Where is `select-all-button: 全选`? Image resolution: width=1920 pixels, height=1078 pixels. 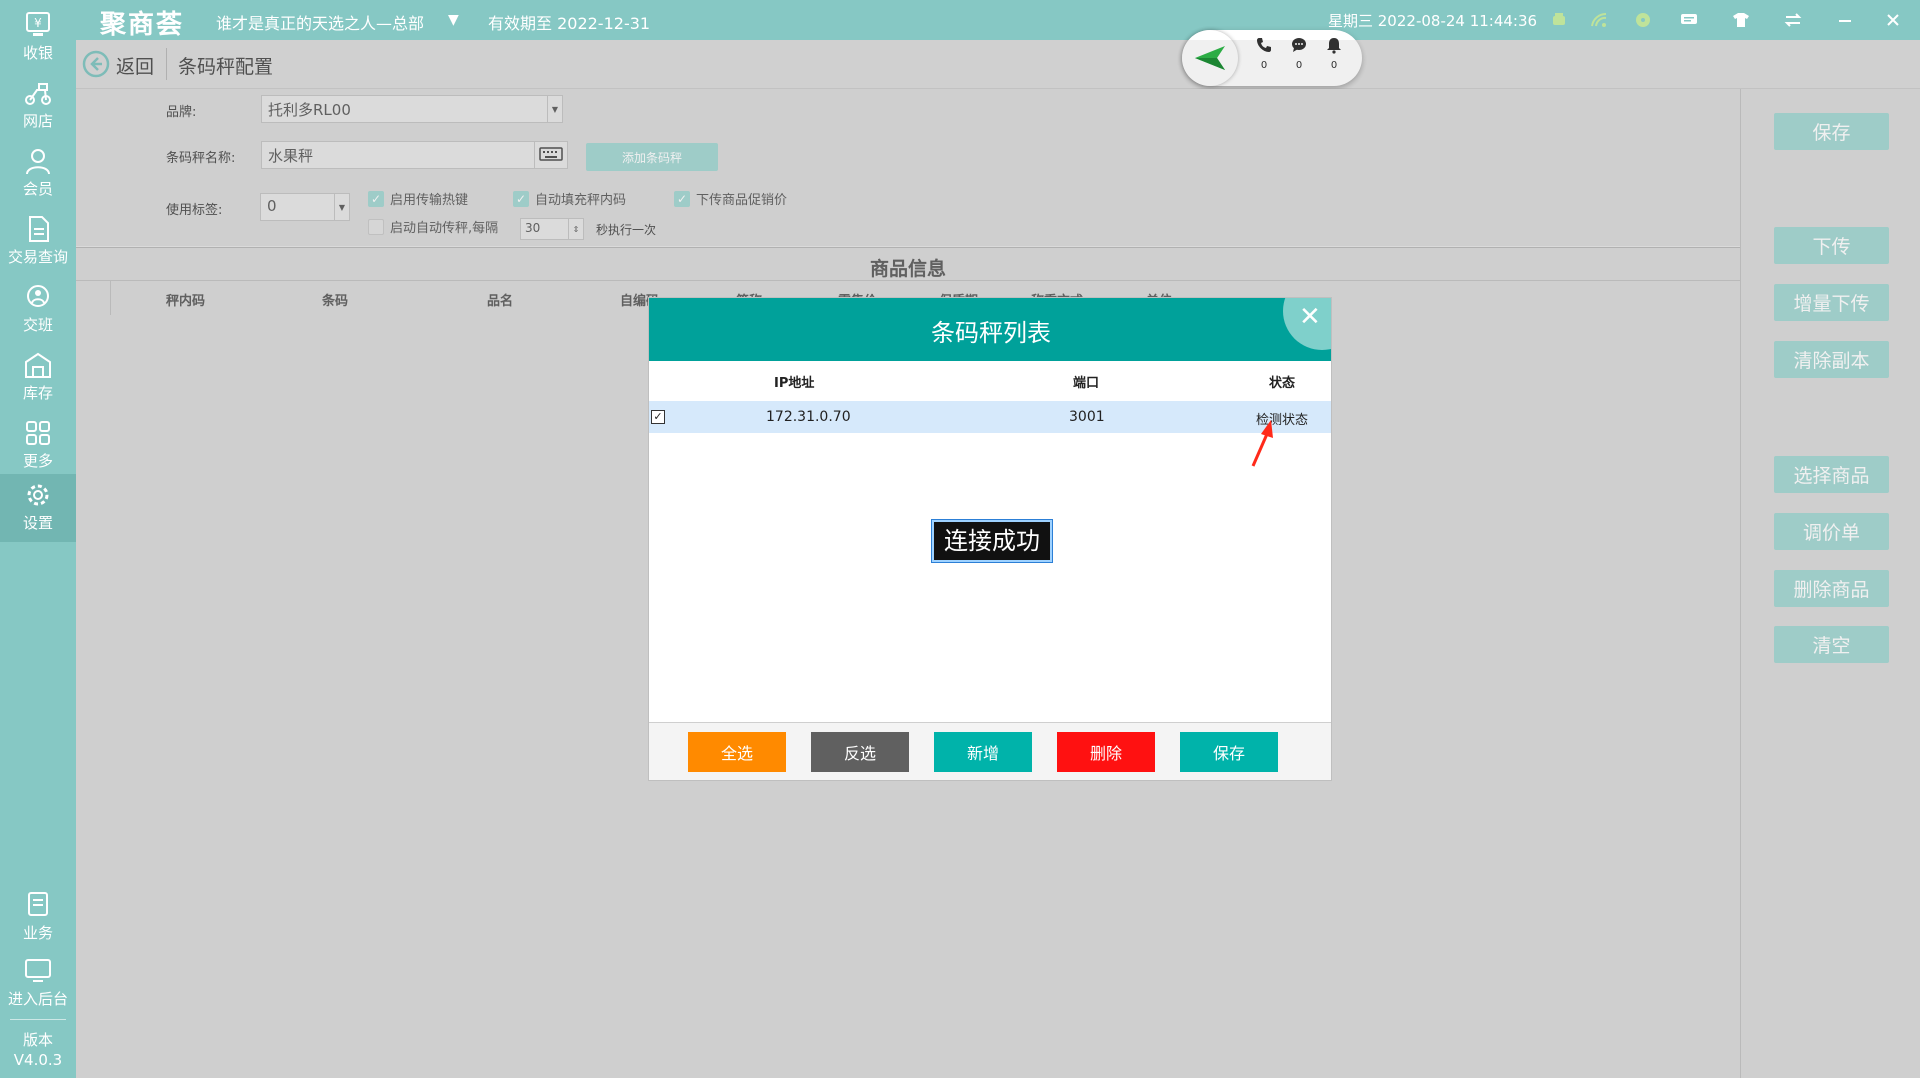
select-all-button: 全选 is located at coordinates (737, 752).